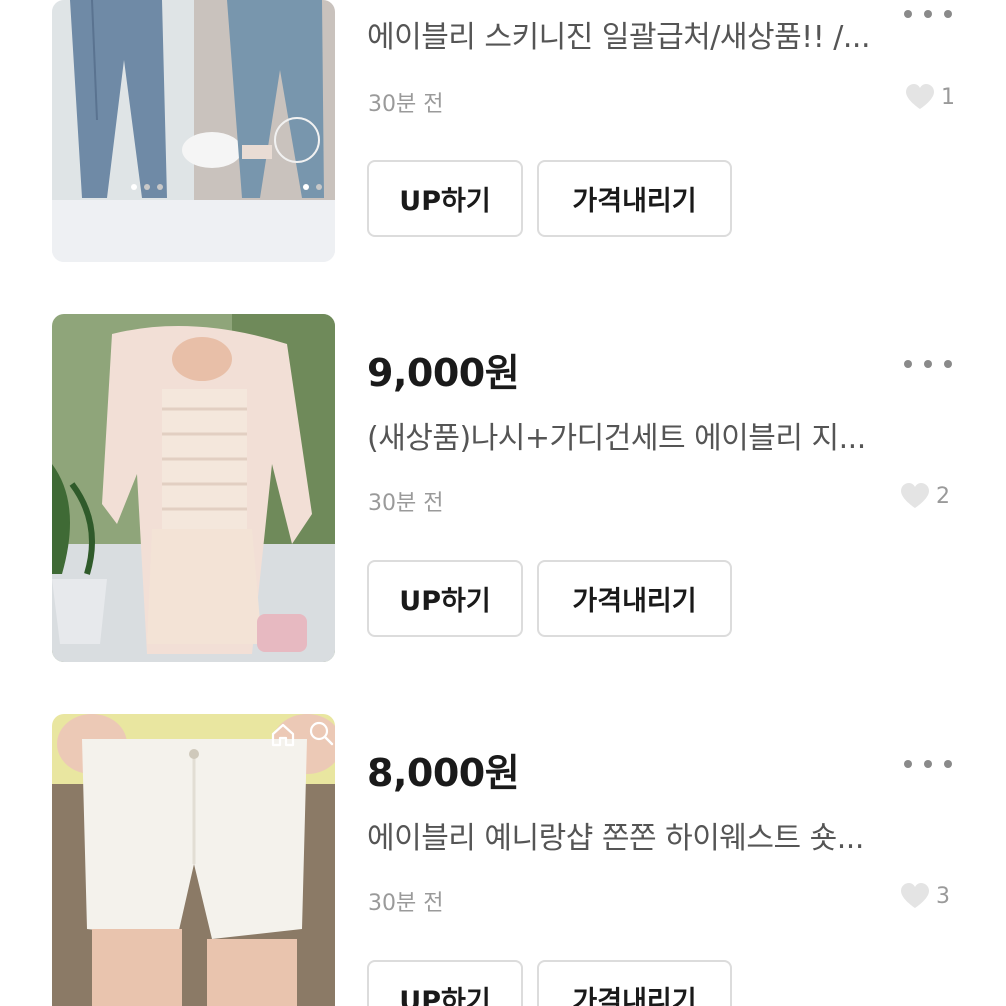 The width and height of the screenshot is (1006, 1006). Describe the element at coordinates (283, 735) in the screenshot. I see `home-icon` at that location.